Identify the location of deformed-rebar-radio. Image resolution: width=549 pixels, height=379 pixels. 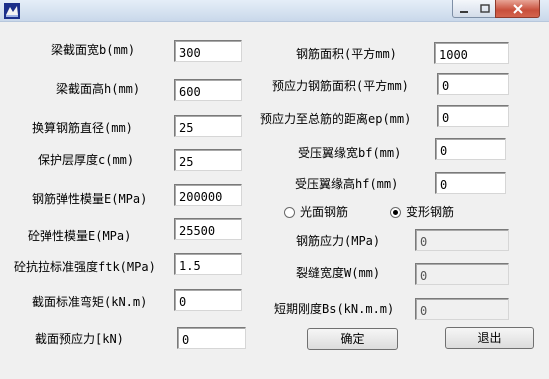
(395, 212).